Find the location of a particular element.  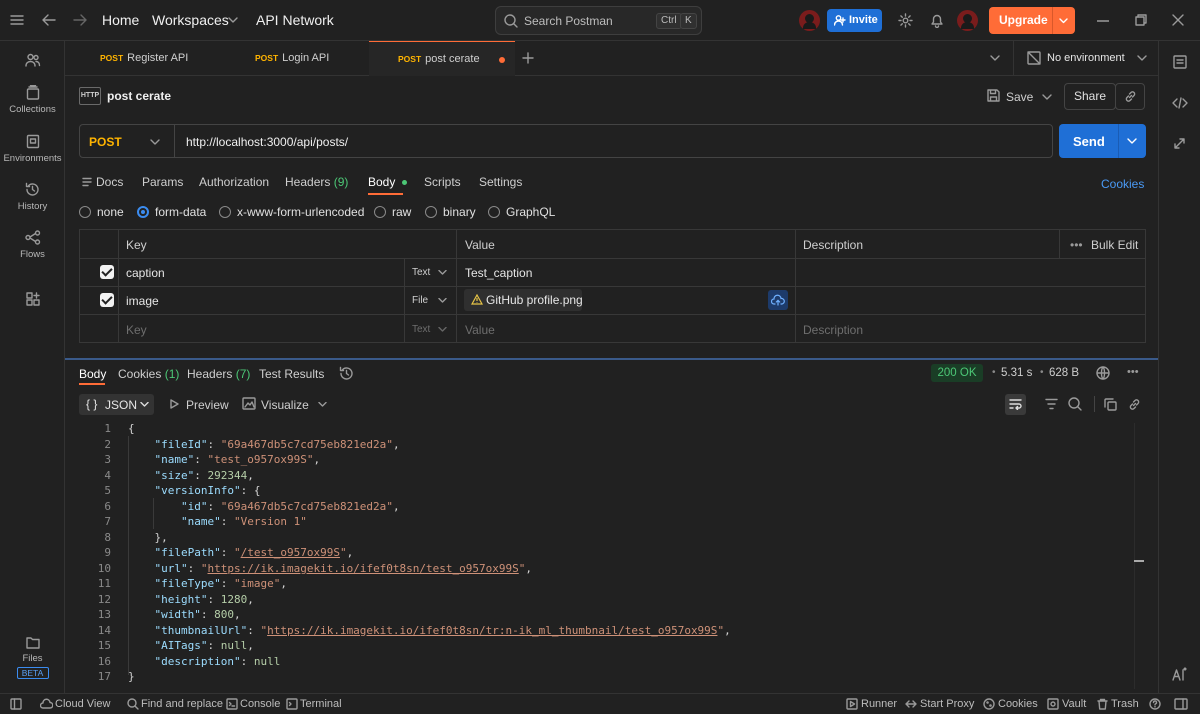

tab-post-cerate: POST post cerate is located at coordinates (442, 58).